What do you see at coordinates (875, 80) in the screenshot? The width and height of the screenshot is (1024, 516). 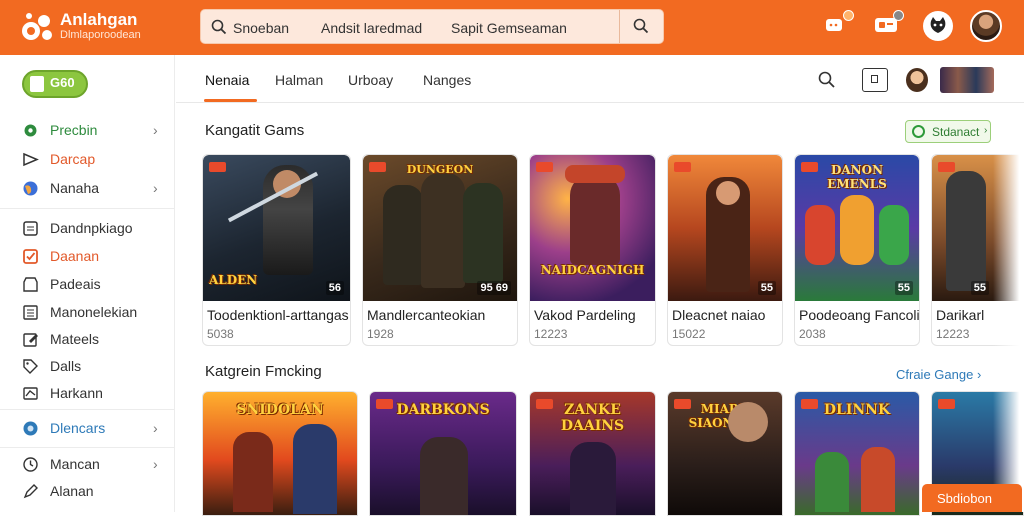 I see `window-icon` at bounding box center [875, 80].